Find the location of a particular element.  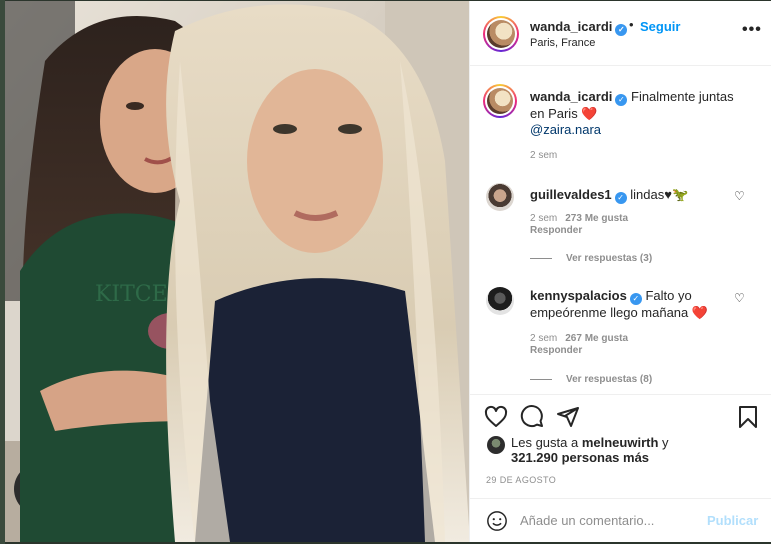

comment-text: lindas♥ is located at coordinates (651, 194).